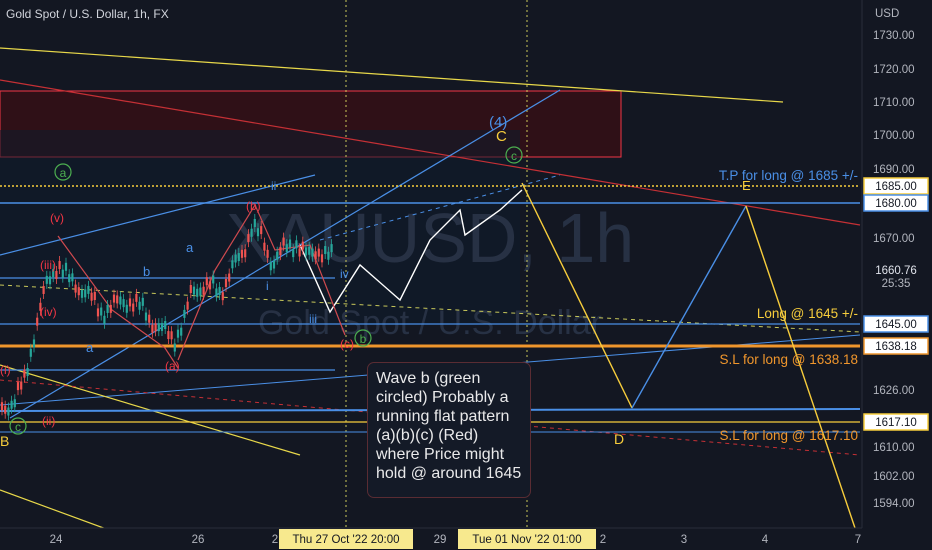 The height and width of the screenshot is (550, 932). Describe the element at coordinates (603, 540) in the screenshot. I see `time-tick: 2` at that location.